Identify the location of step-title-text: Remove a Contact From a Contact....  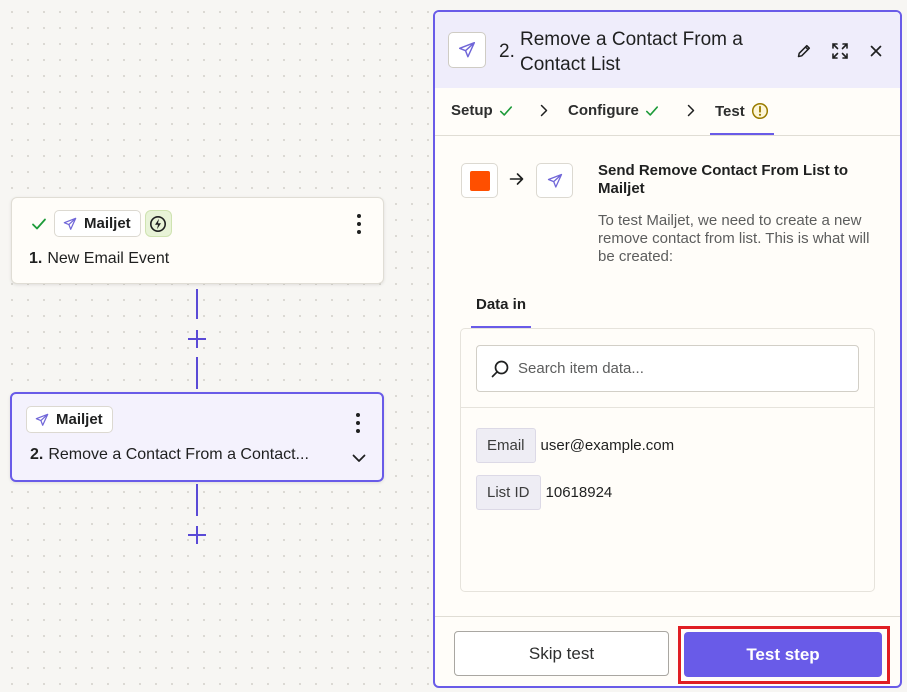
(178, 454).